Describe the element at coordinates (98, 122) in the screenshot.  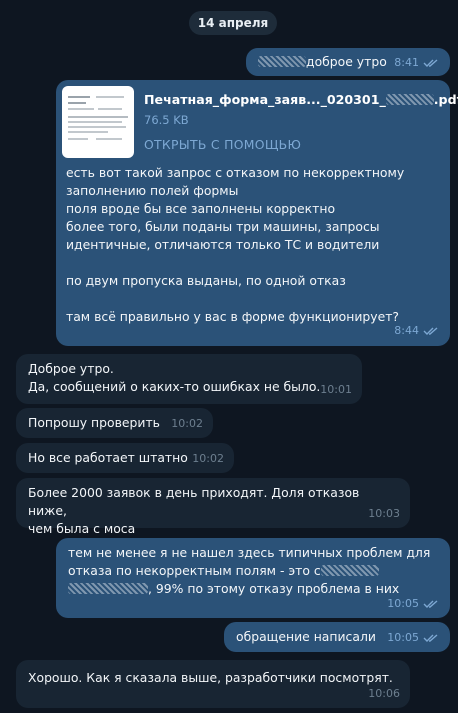
I see `pdf-file-icon` at that location.